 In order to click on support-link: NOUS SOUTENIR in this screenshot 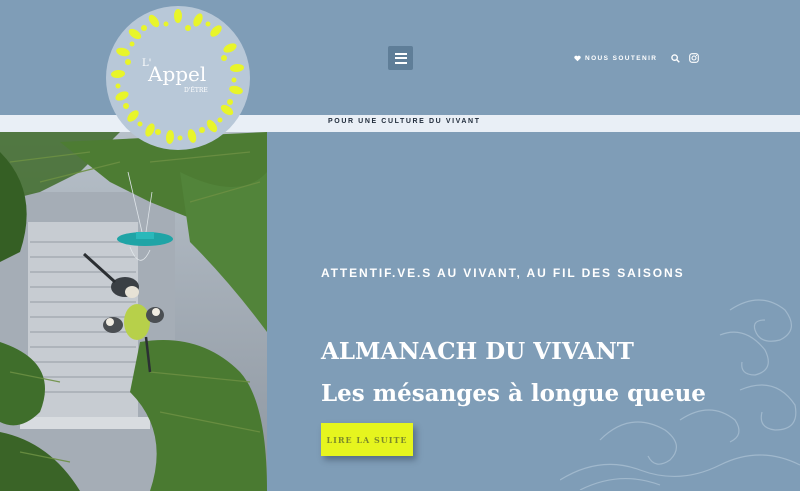, I will do `click(615, 58)`.